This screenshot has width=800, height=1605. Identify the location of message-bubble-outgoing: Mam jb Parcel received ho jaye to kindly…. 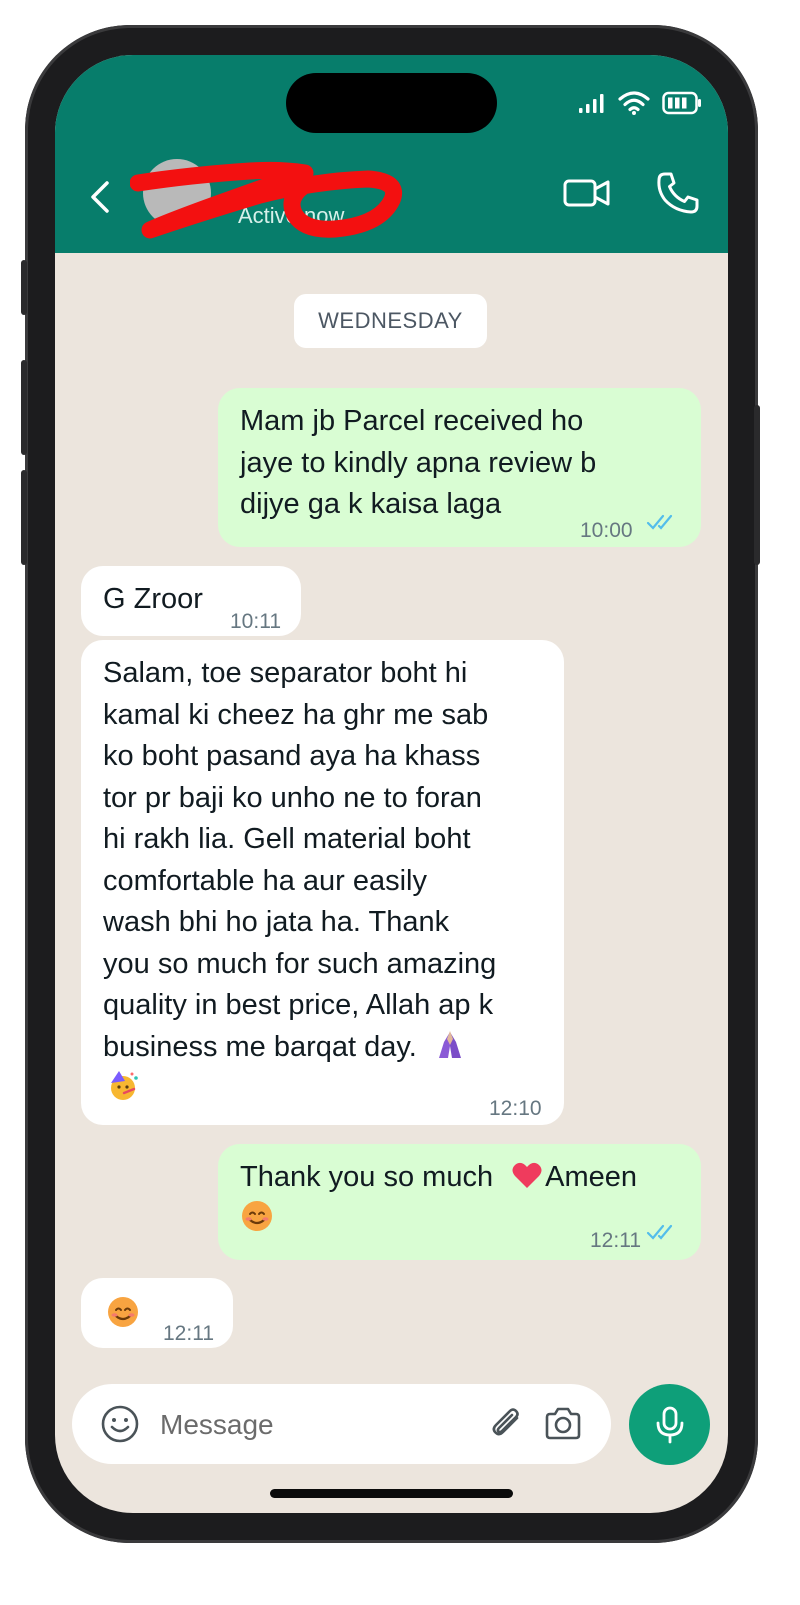
(459, 467).